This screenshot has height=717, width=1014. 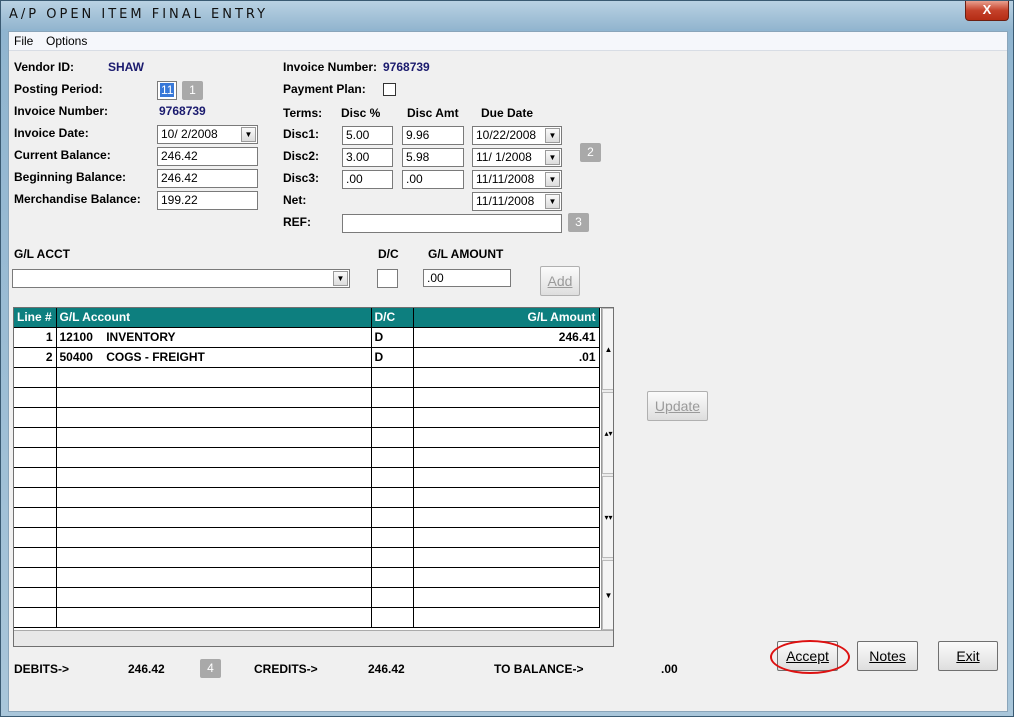 I want to click on merchandise-balance-label: Merchandise Balance:, so click(x=77, y=199).